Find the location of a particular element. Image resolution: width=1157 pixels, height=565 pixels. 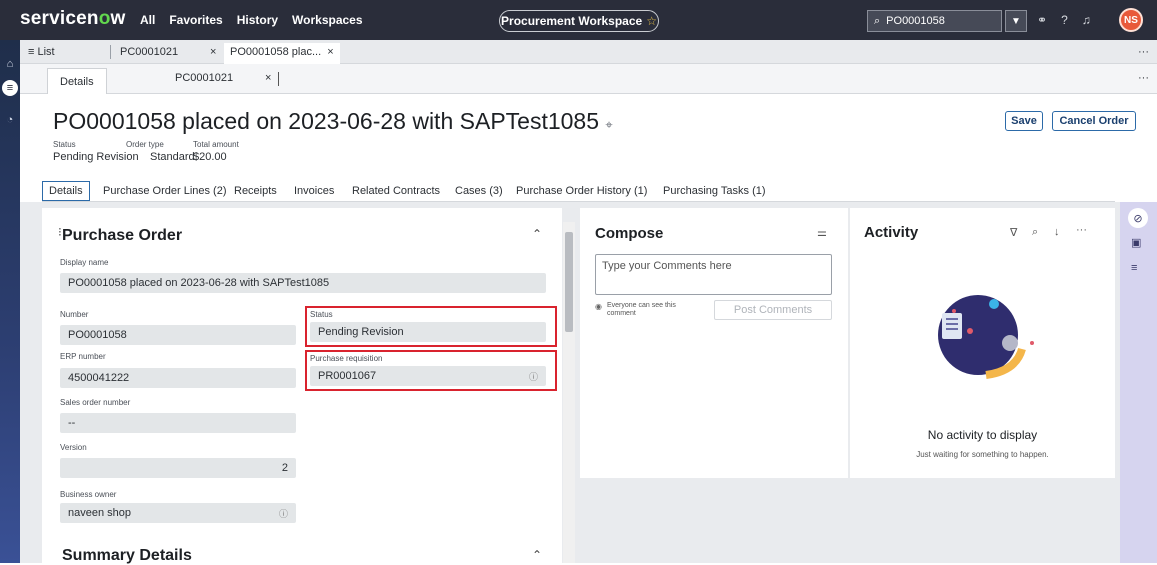

status-label: Status is located at coordinates (64, 144).